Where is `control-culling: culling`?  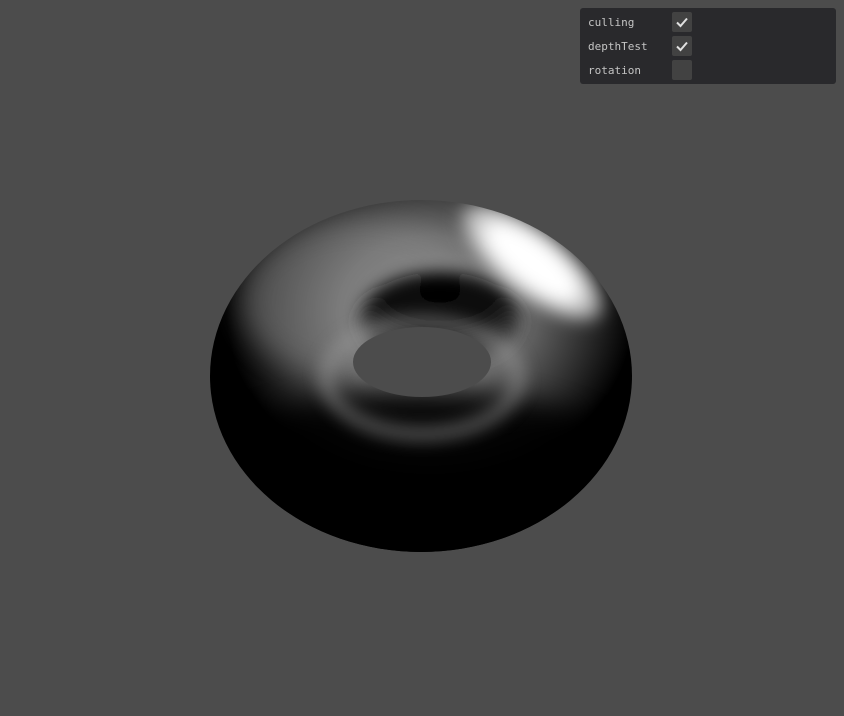 control-culling: culling is located at coordinates (708, 22).